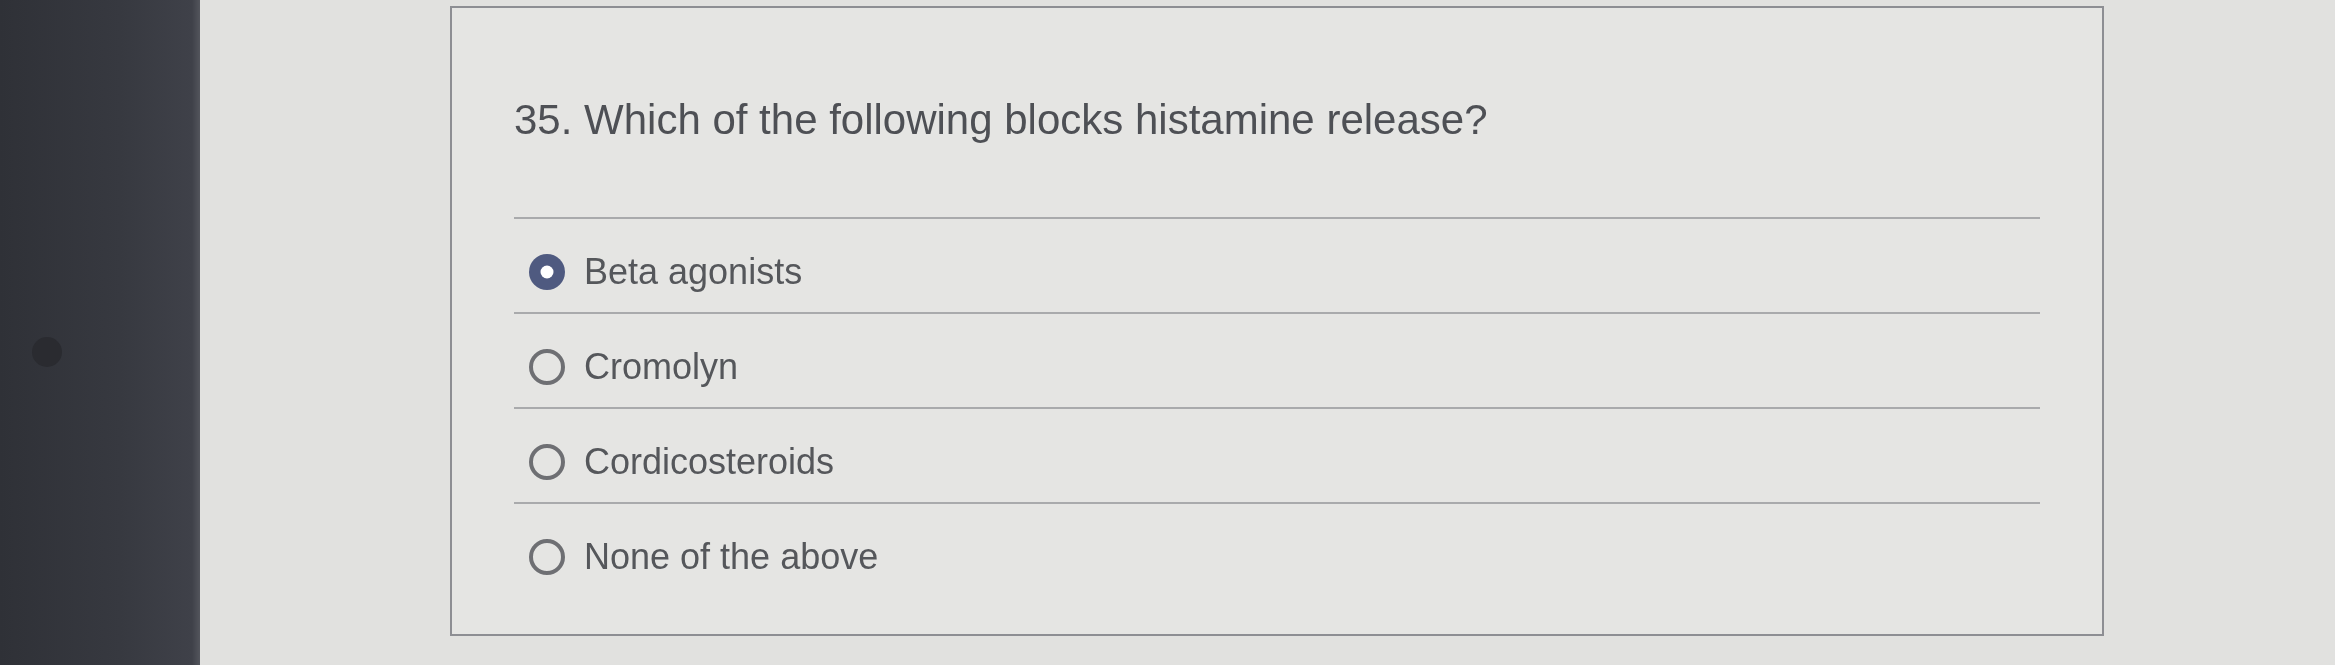  Describe the element at coordinates (731, 557) in the screenshot. I see `option-label: None of the above` at that location.